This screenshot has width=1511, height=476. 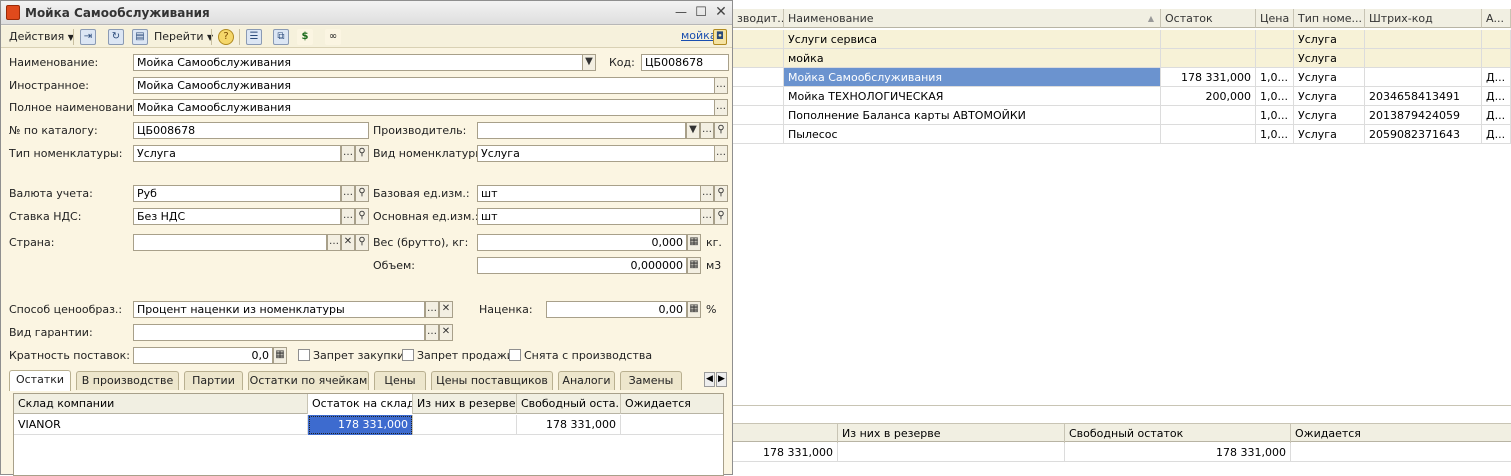 What do you see at coordinates (582, 265) in the screenshot?
I see `volume-input: 0,000000` at bounding box center [582, 265].